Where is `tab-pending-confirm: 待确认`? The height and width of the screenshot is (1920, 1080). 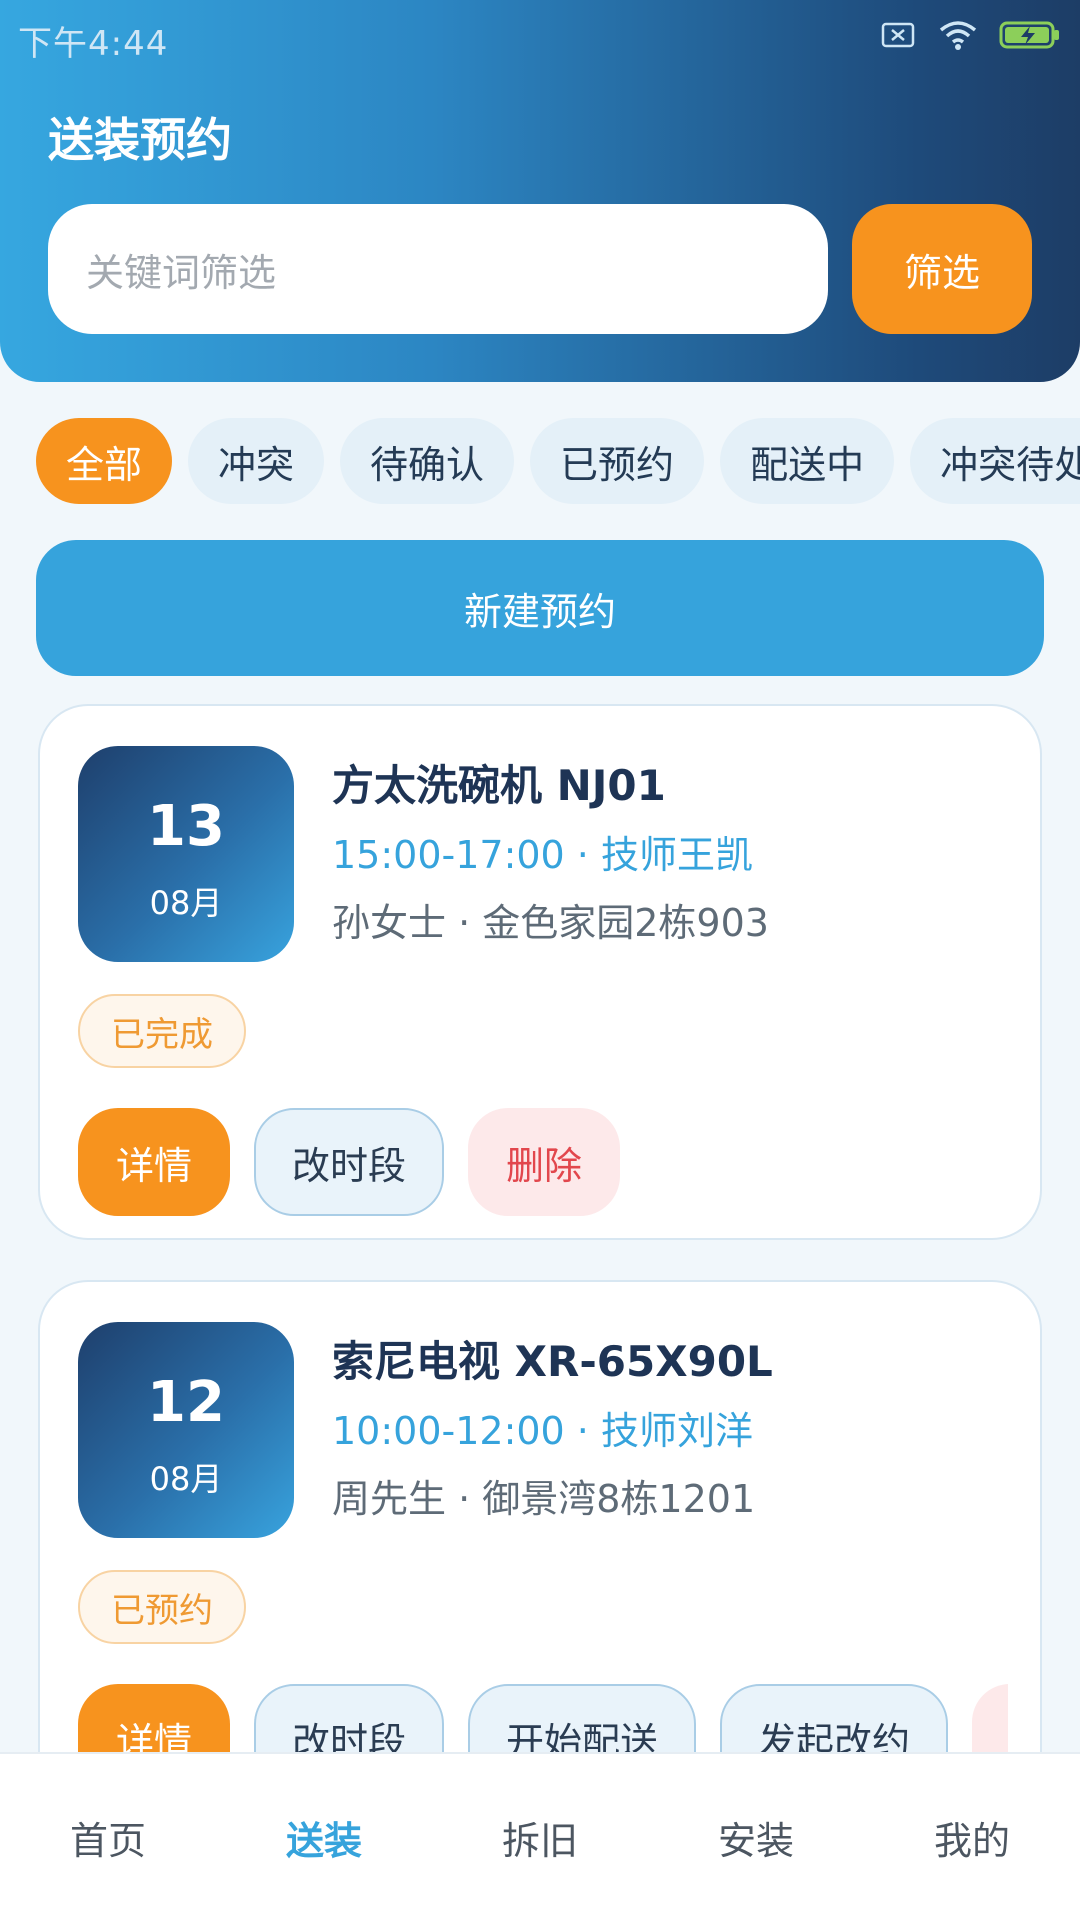
tab-pending-confirm: 待确认 is located at coordinates (427, 461).